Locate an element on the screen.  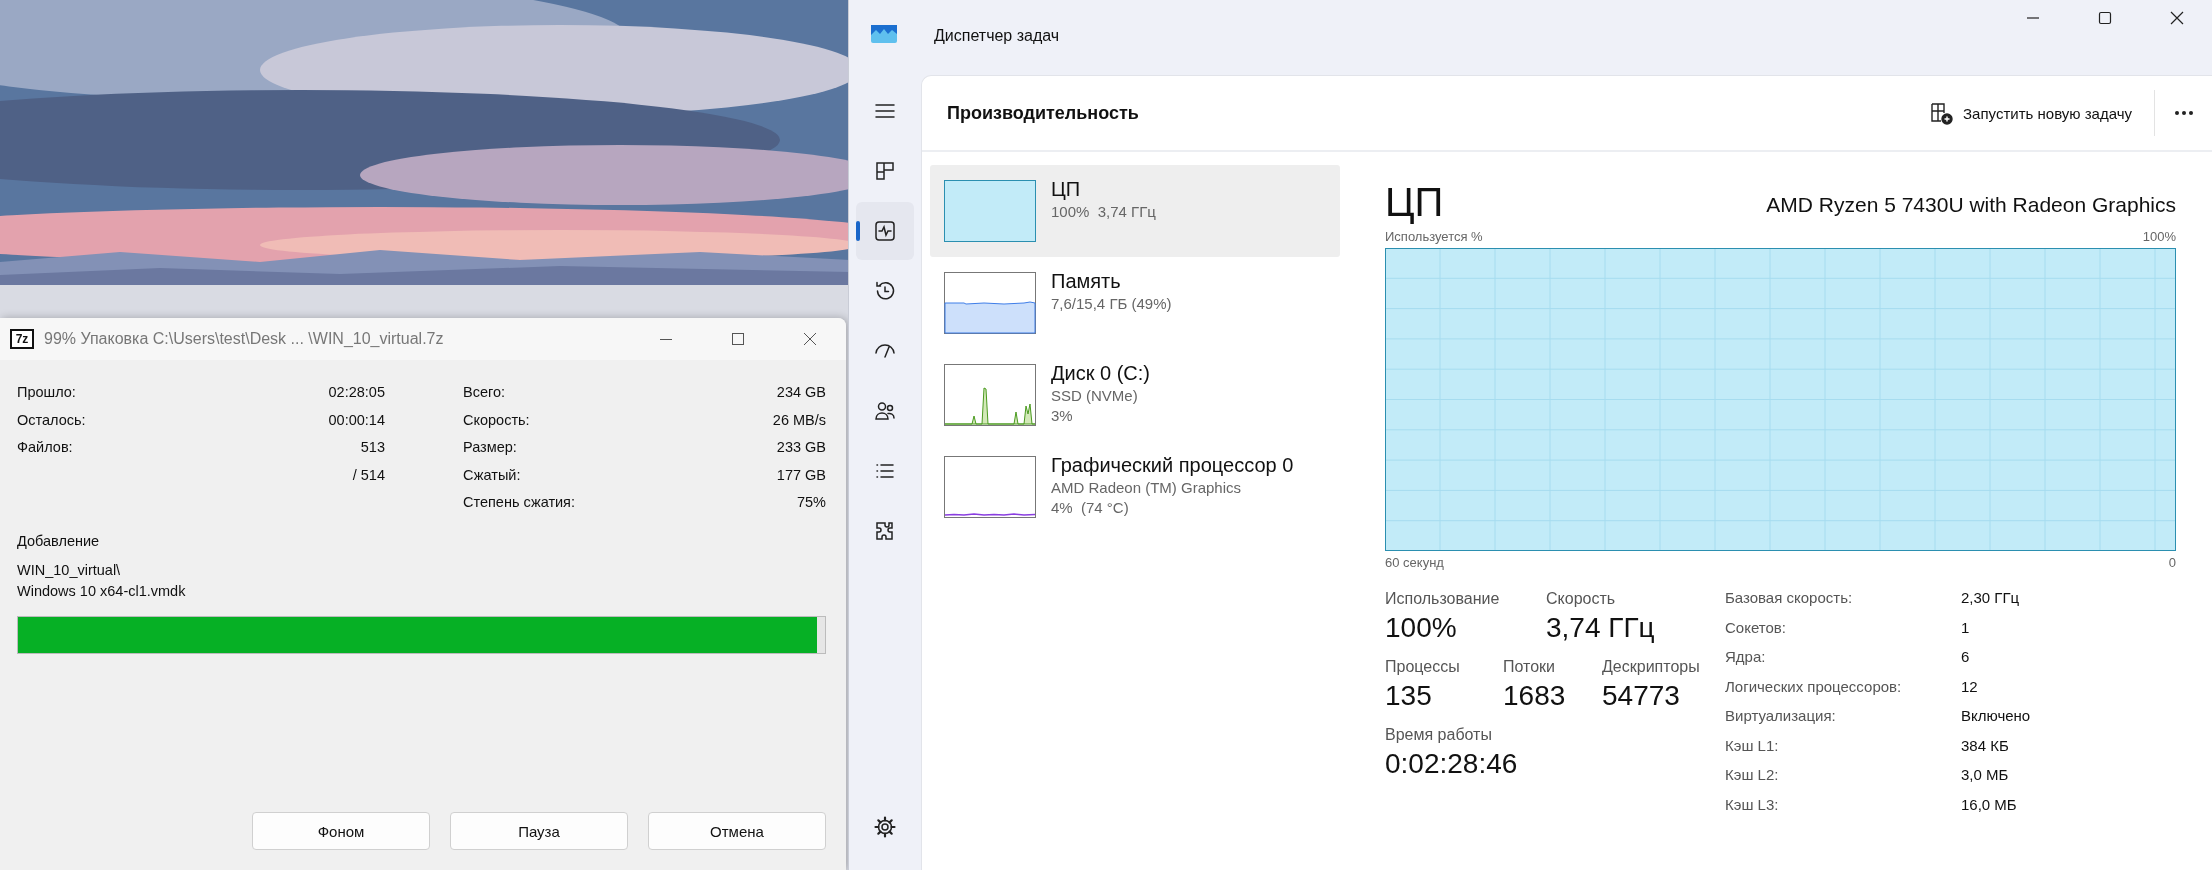
settings-icon is located at coordinates (885, 827).